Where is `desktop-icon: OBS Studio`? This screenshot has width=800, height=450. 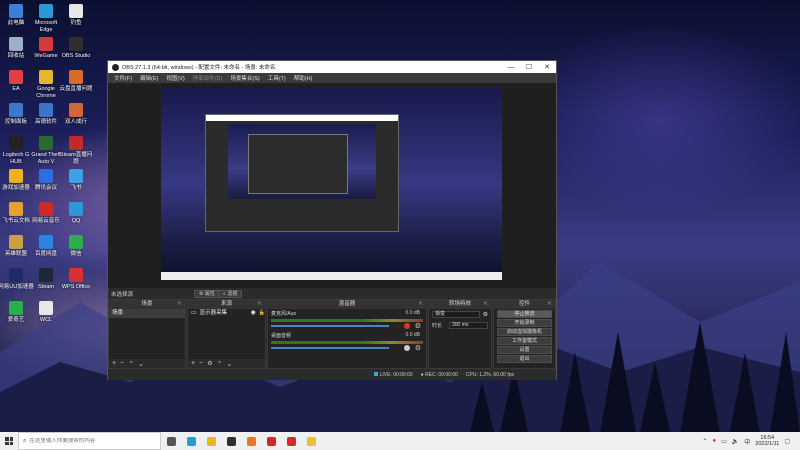 desktop-icon: OBS Studio is located at coordinates (76, 48).